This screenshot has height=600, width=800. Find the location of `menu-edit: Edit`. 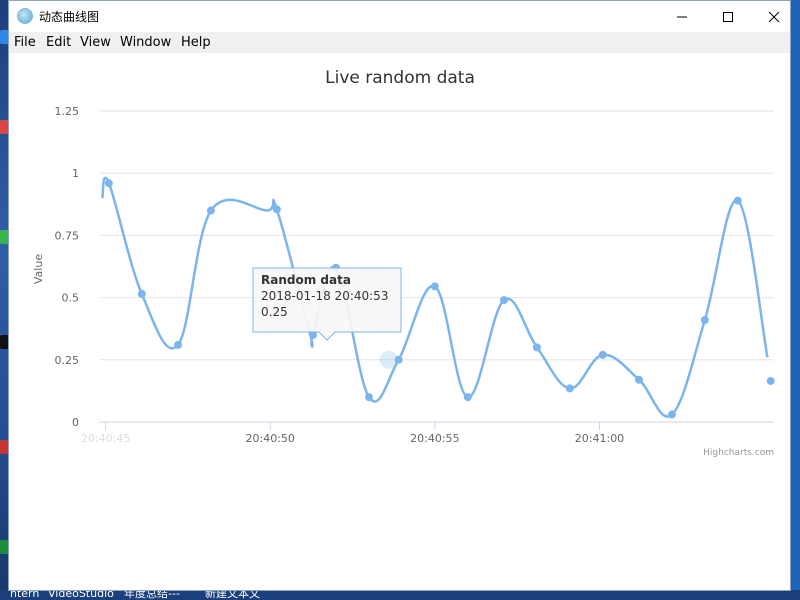

menu-edit: Edit is located at coordinates (58, 42).